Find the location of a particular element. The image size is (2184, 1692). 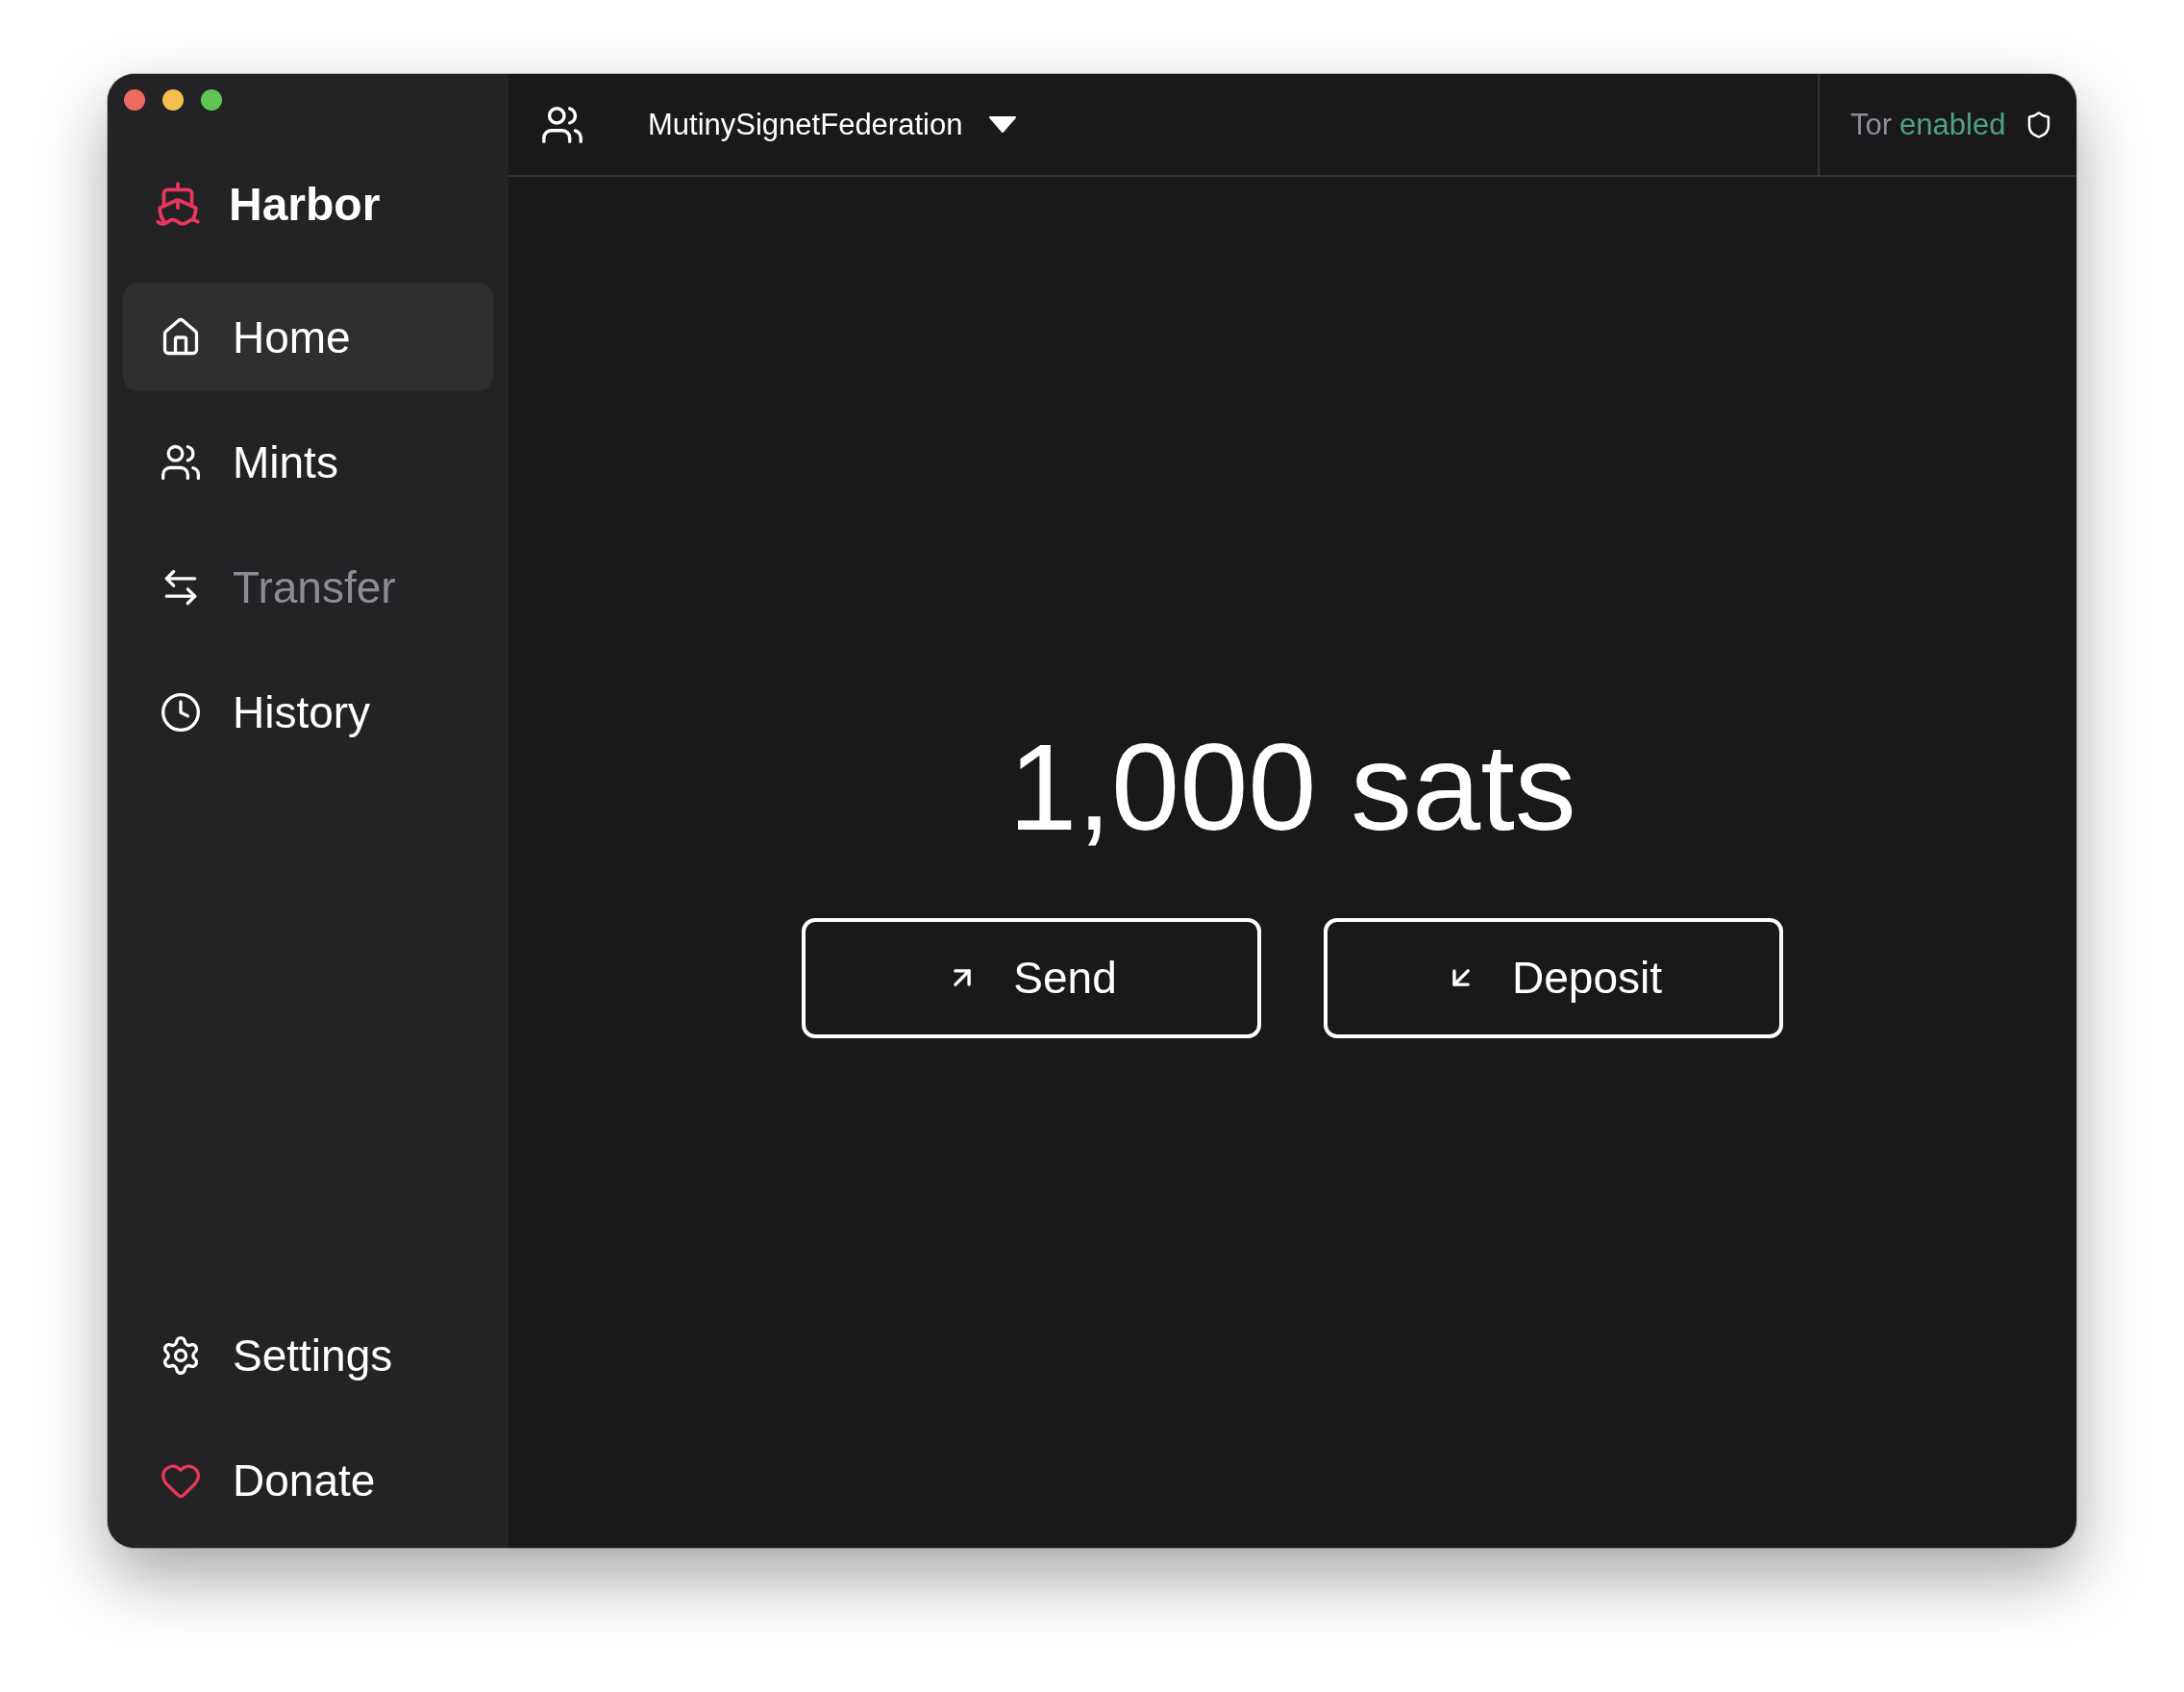

sidebar-item: Home is located at coordinates (308, 337).